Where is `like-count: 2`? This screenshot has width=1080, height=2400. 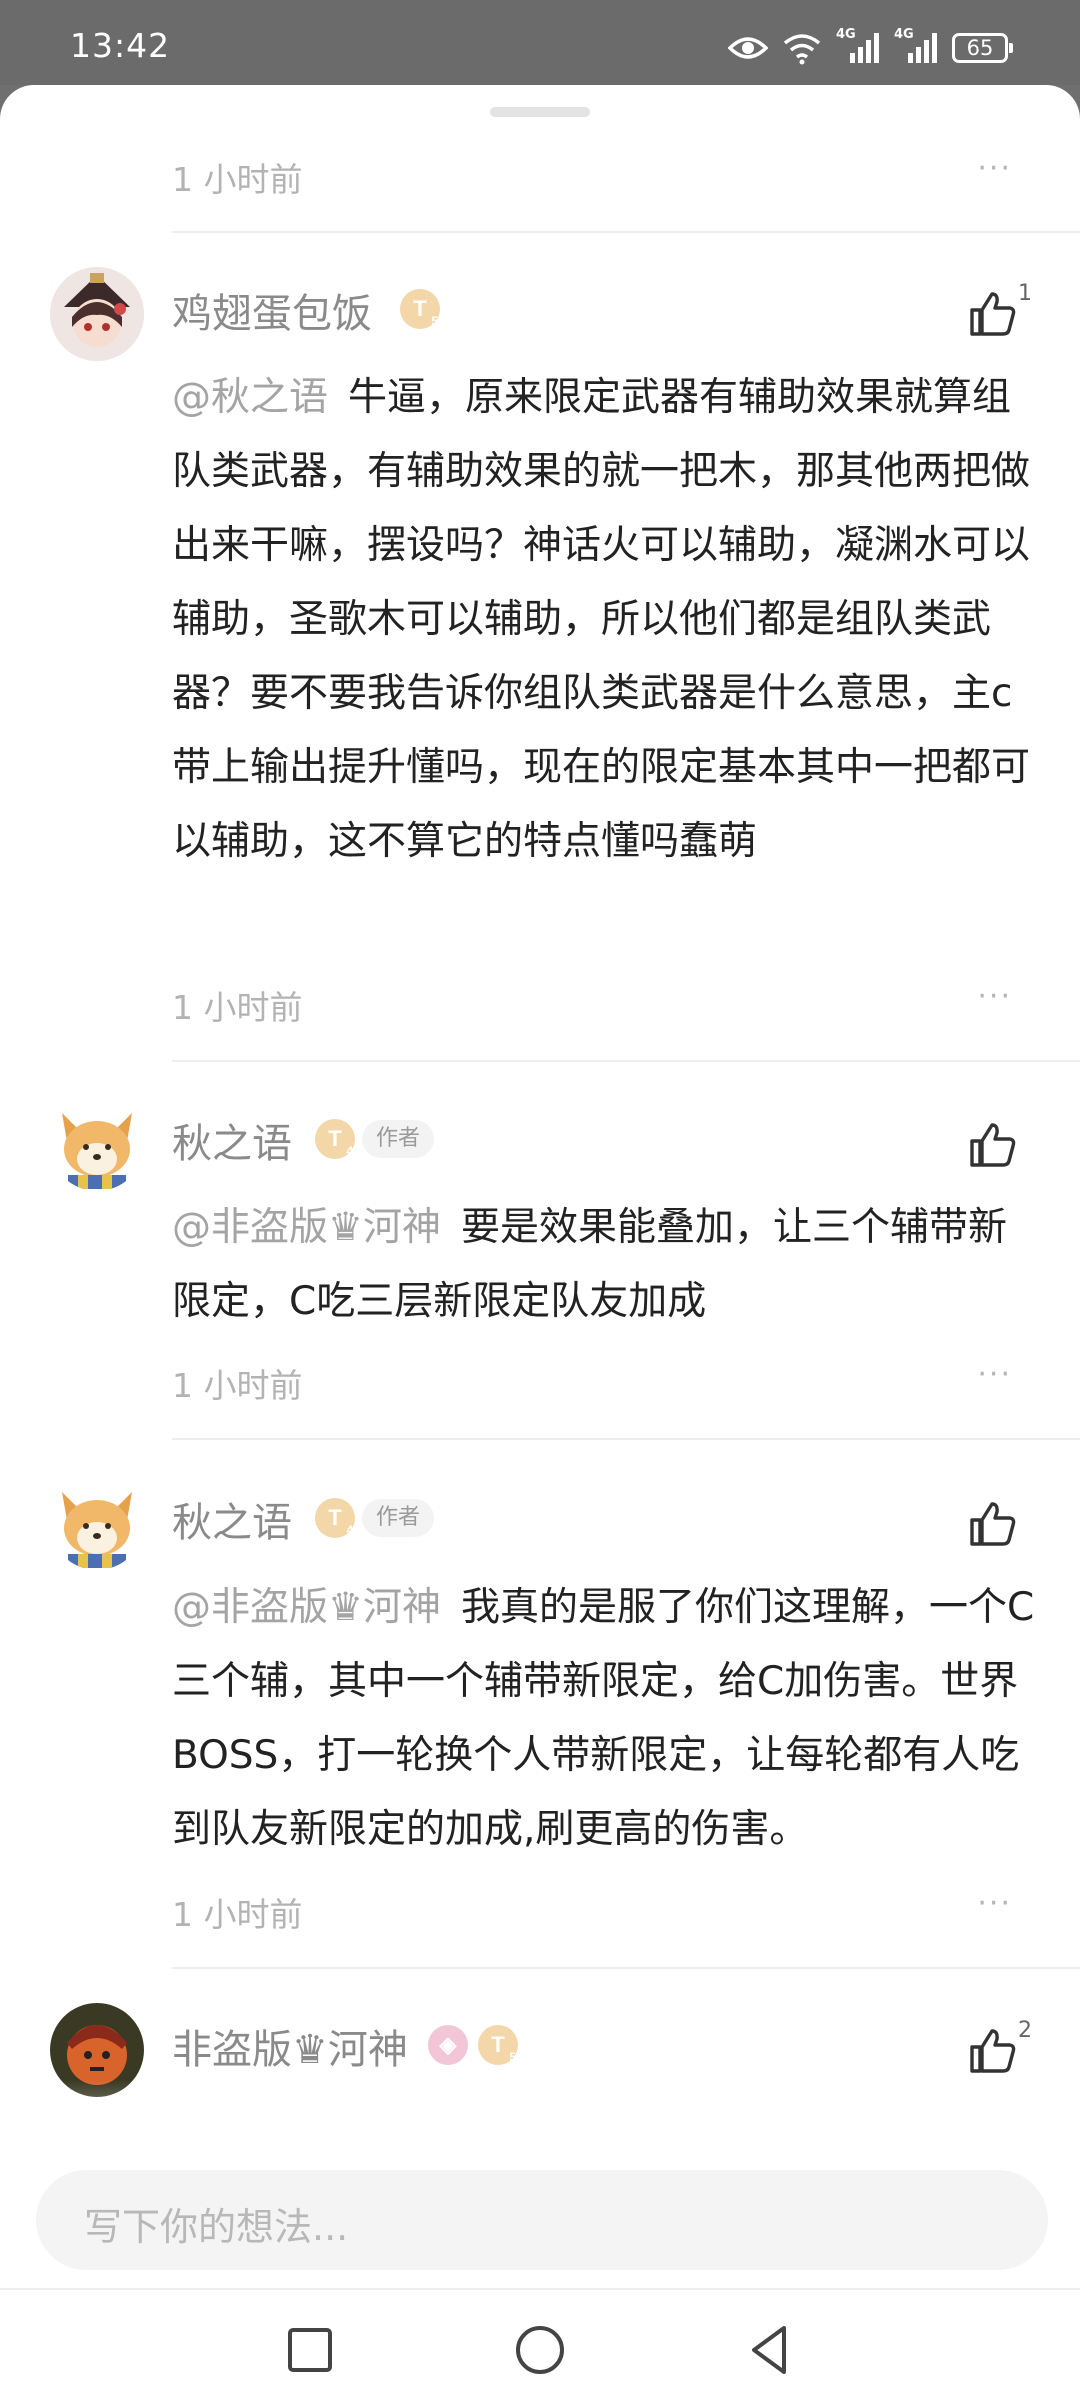 like-count: 2 is located at coordinates (1025, 2030).